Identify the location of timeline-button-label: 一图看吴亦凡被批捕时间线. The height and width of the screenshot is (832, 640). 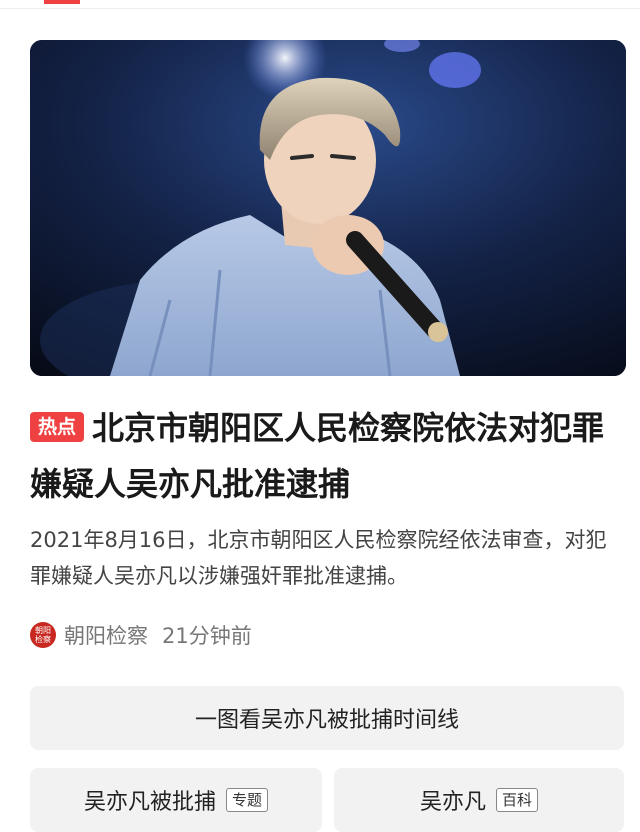
(326, 720).